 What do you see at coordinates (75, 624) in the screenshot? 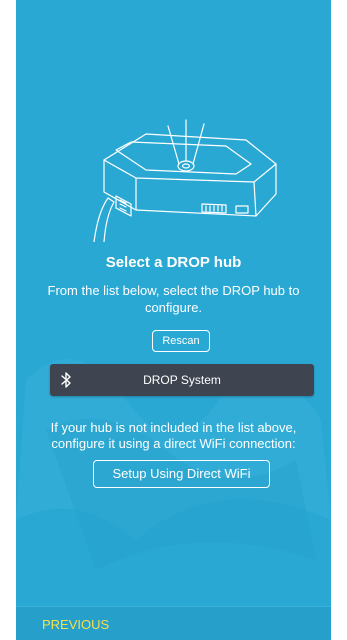
I see `previous-button: PREVIOUS` at bounding box center [75, 624].